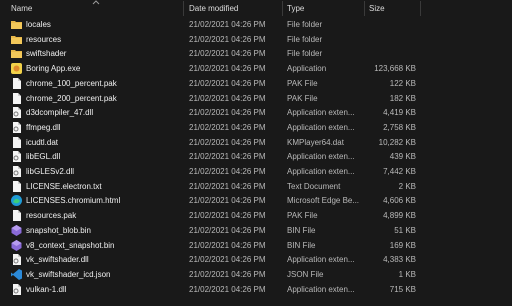 The width and height of the screenshot is (512, 306). What do you see at coordinates (57, 260) in the screenshot?
I see `file-name: vk_swiftshader.dll` at bounding box center [57, 260].